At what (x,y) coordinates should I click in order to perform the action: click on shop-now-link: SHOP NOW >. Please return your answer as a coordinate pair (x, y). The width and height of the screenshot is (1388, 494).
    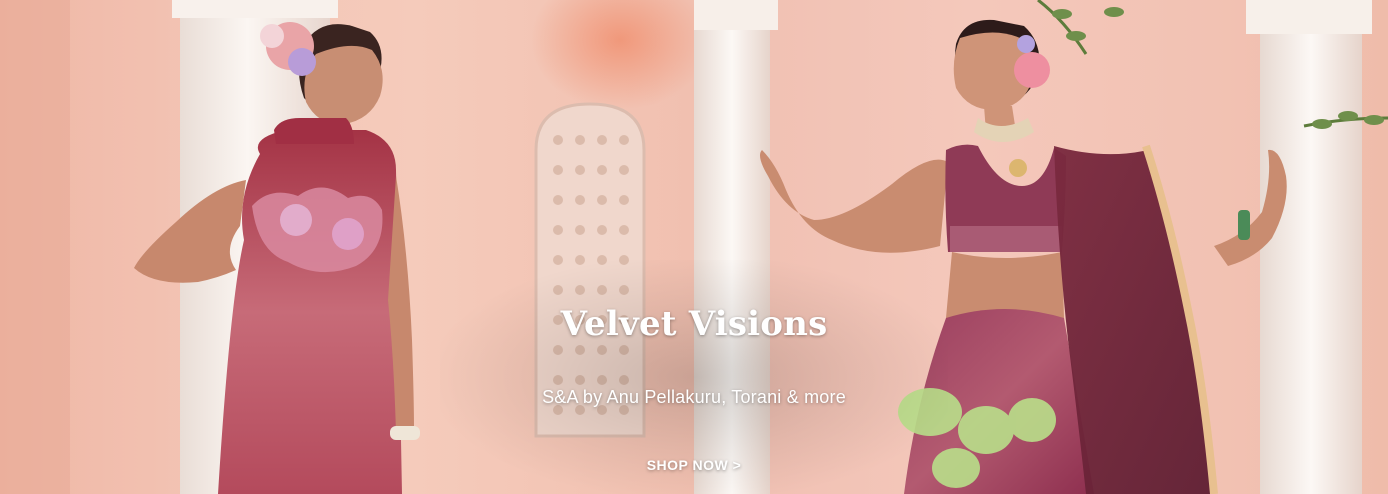
    Looking at the image, I should click on (694, 465).